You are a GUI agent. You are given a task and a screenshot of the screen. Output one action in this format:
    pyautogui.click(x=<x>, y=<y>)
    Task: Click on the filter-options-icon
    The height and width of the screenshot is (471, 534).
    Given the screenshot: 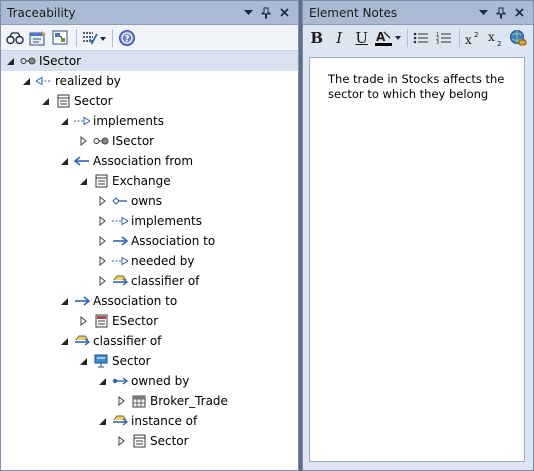 What is the action you would take?
    pyautogui.click(x=94, y=38)
    